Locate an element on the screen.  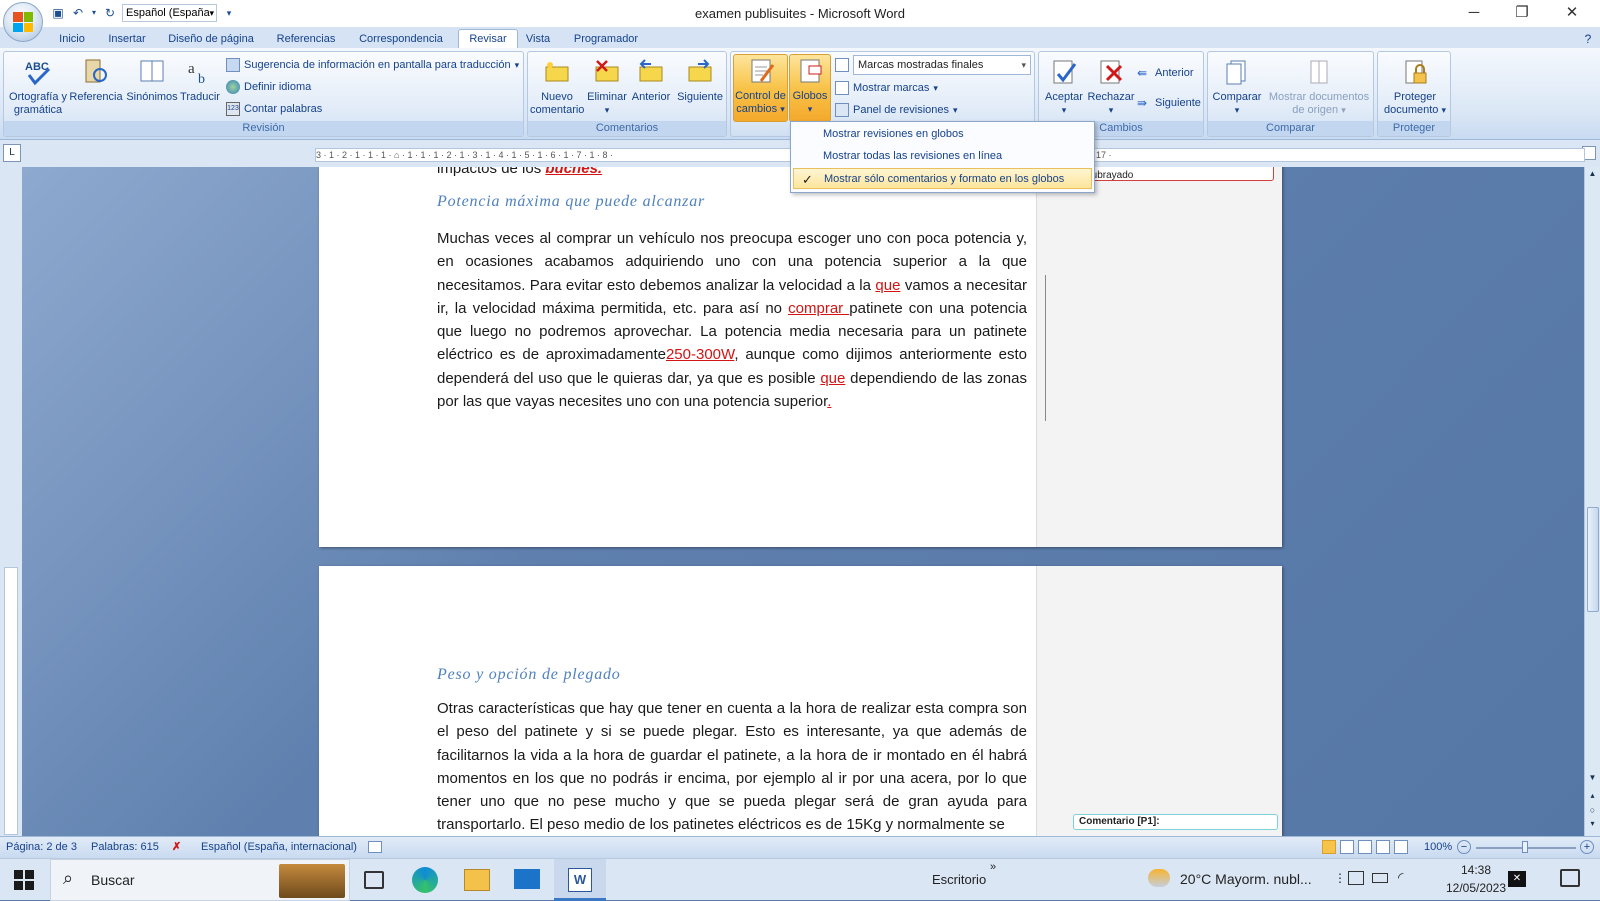
system-tray-overflow-icon: ⋮ is located at coordinates (1340, 878).